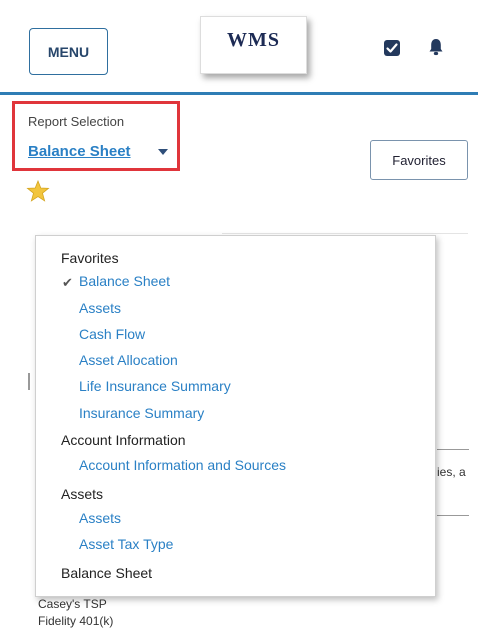  What do you see at coordinates (107, 573) in the screenshot?
I see `dropdown-group-heading: Balance Sheet` at bounding box center [107, 573].